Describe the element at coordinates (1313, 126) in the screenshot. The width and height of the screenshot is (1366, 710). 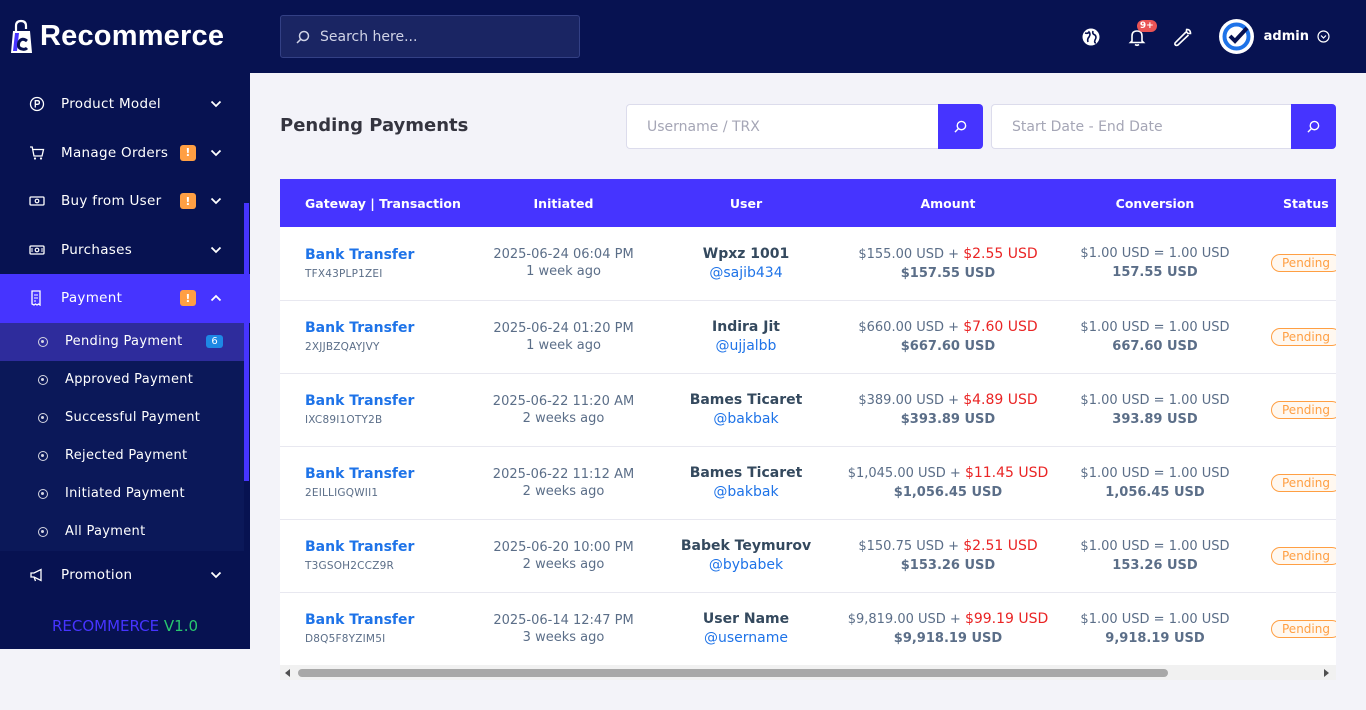
I see `date-search-button` at that location.